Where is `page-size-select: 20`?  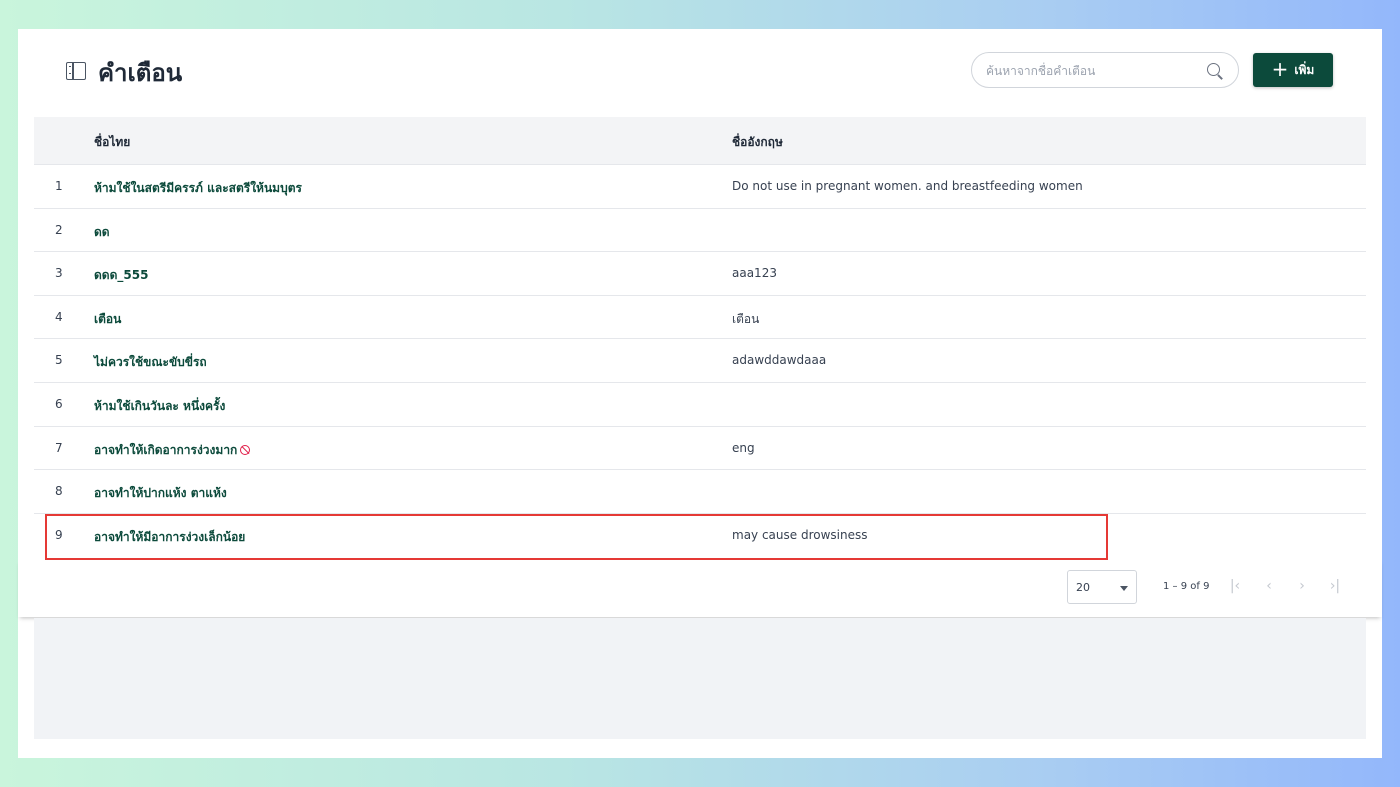
page-size-select: 20 is located at coordinates (1102, 587).